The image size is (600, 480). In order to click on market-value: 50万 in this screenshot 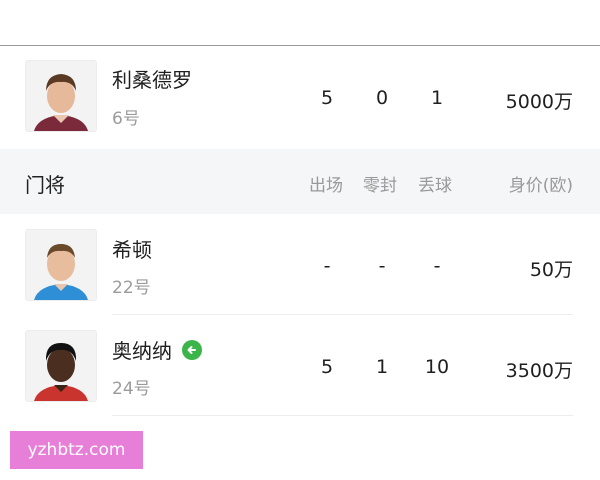, I will do `click(551, 270)`.